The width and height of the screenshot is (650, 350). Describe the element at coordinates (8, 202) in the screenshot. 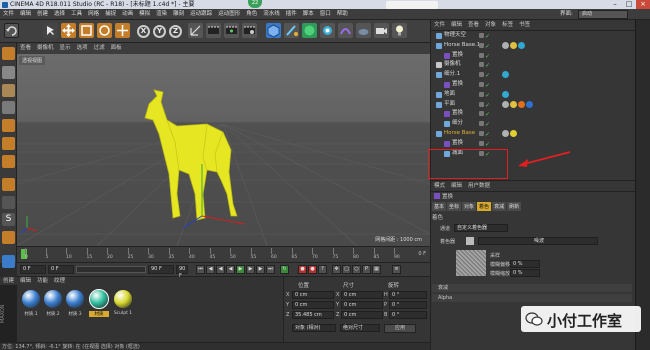

I see `tweak-mode-icon` at that location.